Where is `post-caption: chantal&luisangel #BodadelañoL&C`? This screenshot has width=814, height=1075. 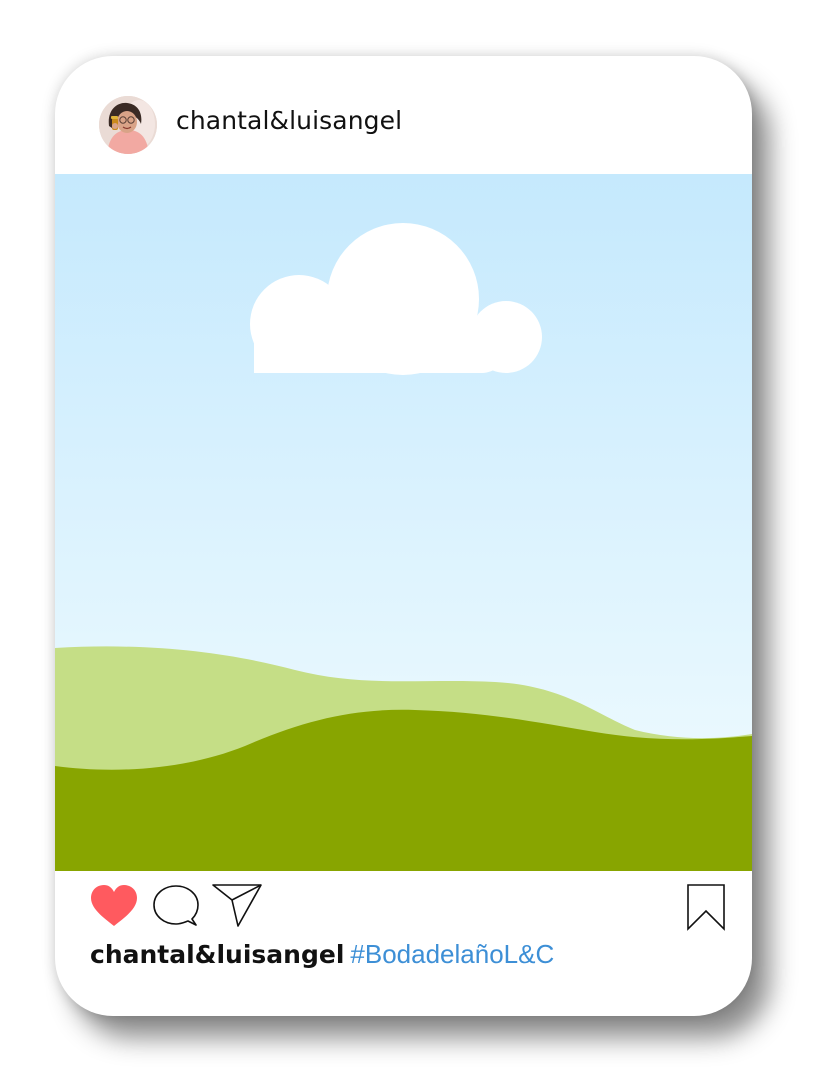
post-caption: chantal&luisangel #BodadelañoL&C is located at coordinates (322, 954).